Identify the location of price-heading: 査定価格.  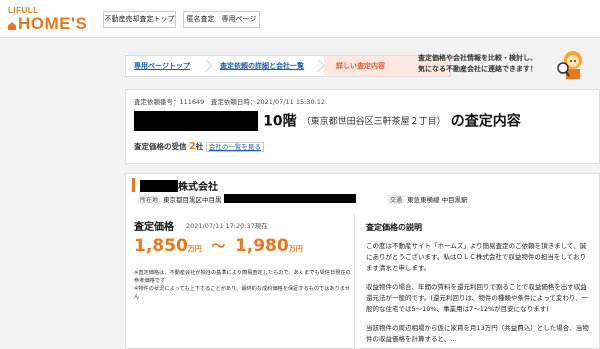
(154, 227).